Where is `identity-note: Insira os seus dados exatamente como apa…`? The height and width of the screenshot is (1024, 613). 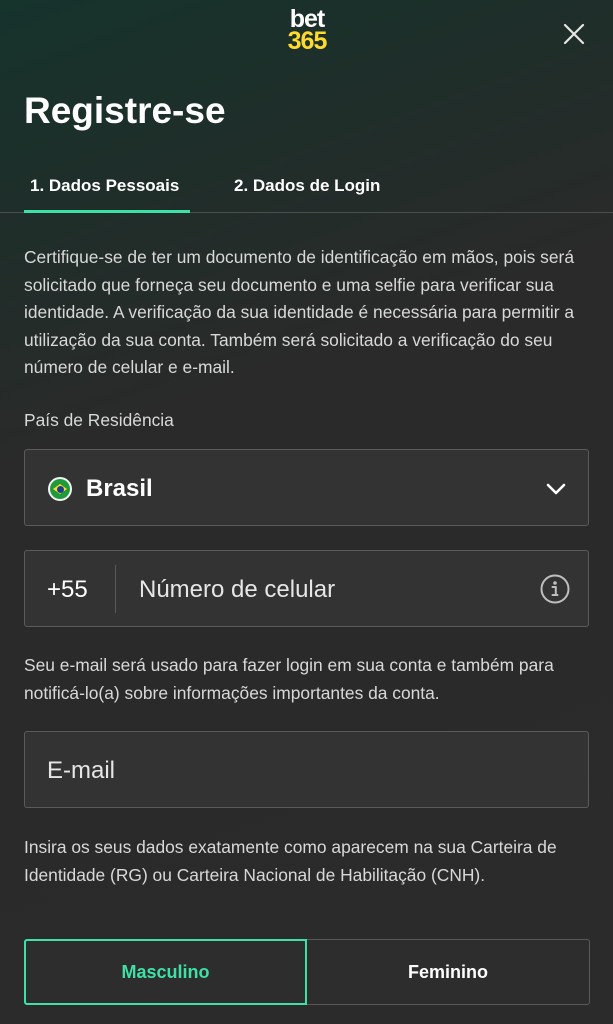 identity-note: Insira os seus dados exatamente como apa… is located at coordinates (290, 861).